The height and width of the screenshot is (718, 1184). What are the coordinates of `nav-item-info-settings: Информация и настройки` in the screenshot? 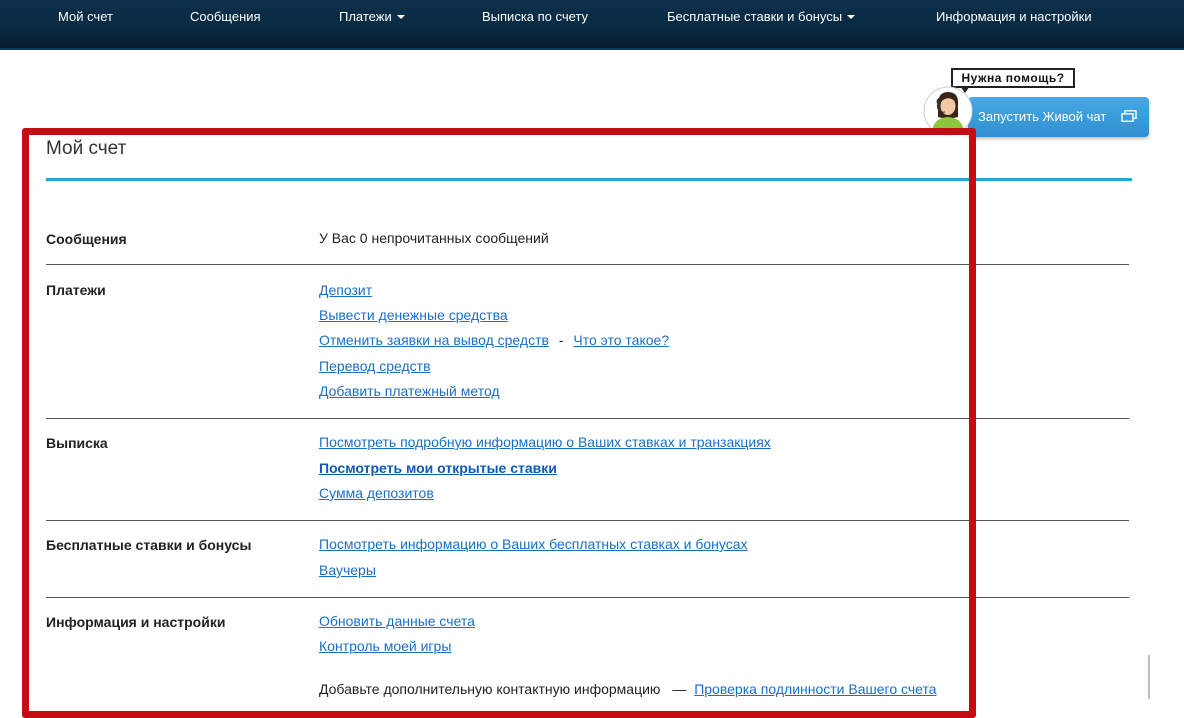 It's located at (1014, 16).